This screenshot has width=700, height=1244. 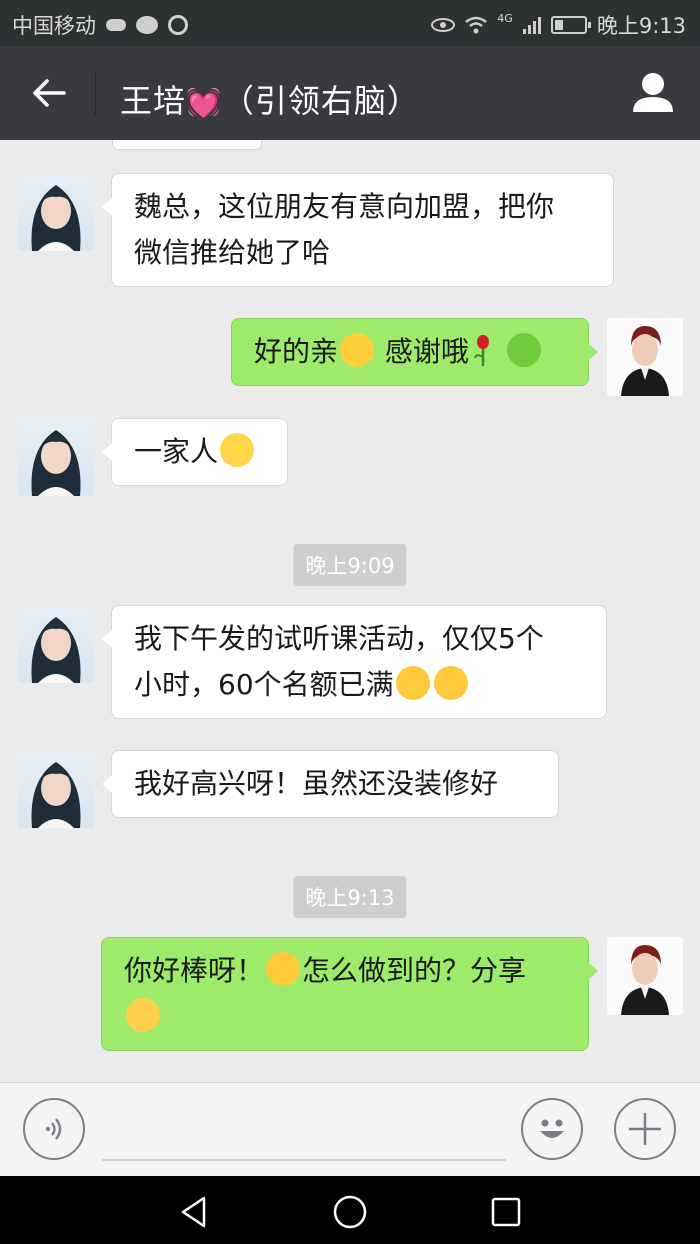 I want to click on plus-icon, so click(x=645, y=1129).